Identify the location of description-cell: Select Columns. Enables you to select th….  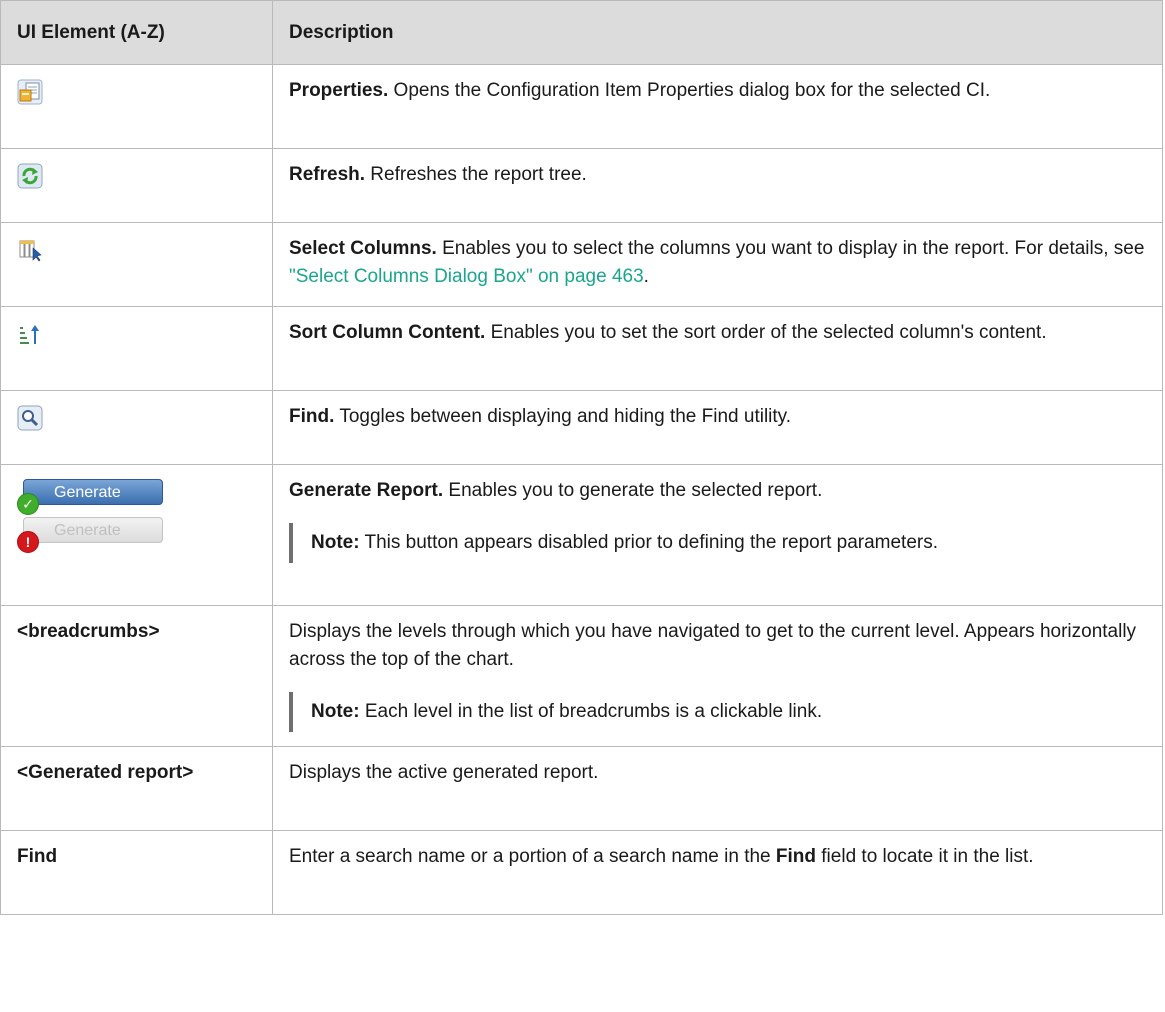
(717, 264).